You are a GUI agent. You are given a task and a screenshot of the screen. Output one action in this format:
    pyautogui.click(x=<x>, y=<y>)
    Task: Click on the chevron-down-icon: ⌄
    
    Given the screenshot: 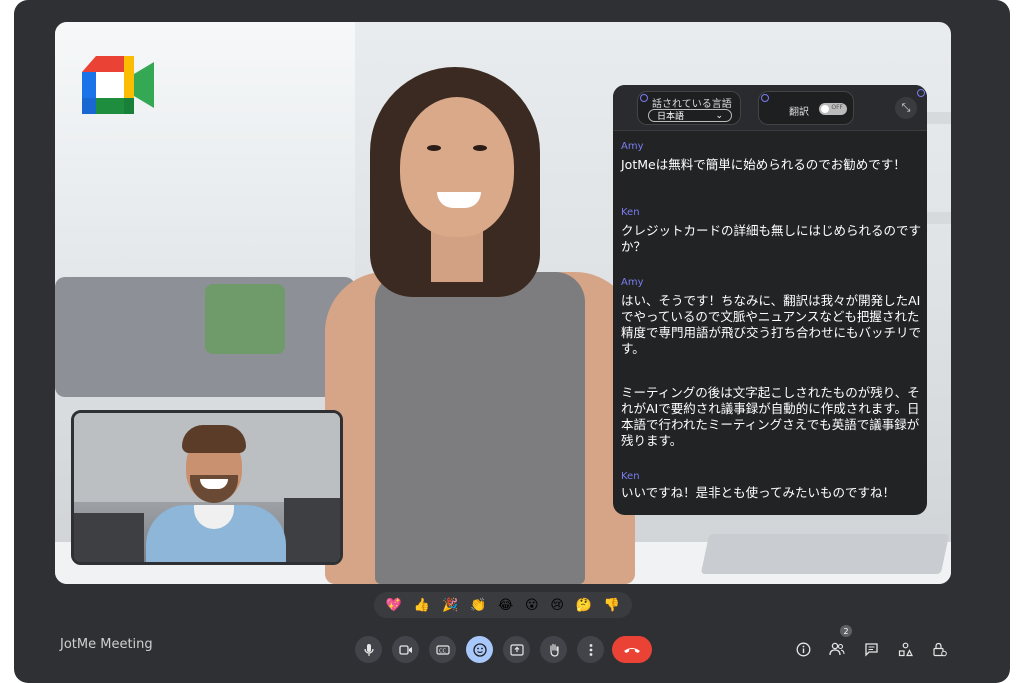 What is the action you would take?
    pyautogui.click(x=719, y=115)
    